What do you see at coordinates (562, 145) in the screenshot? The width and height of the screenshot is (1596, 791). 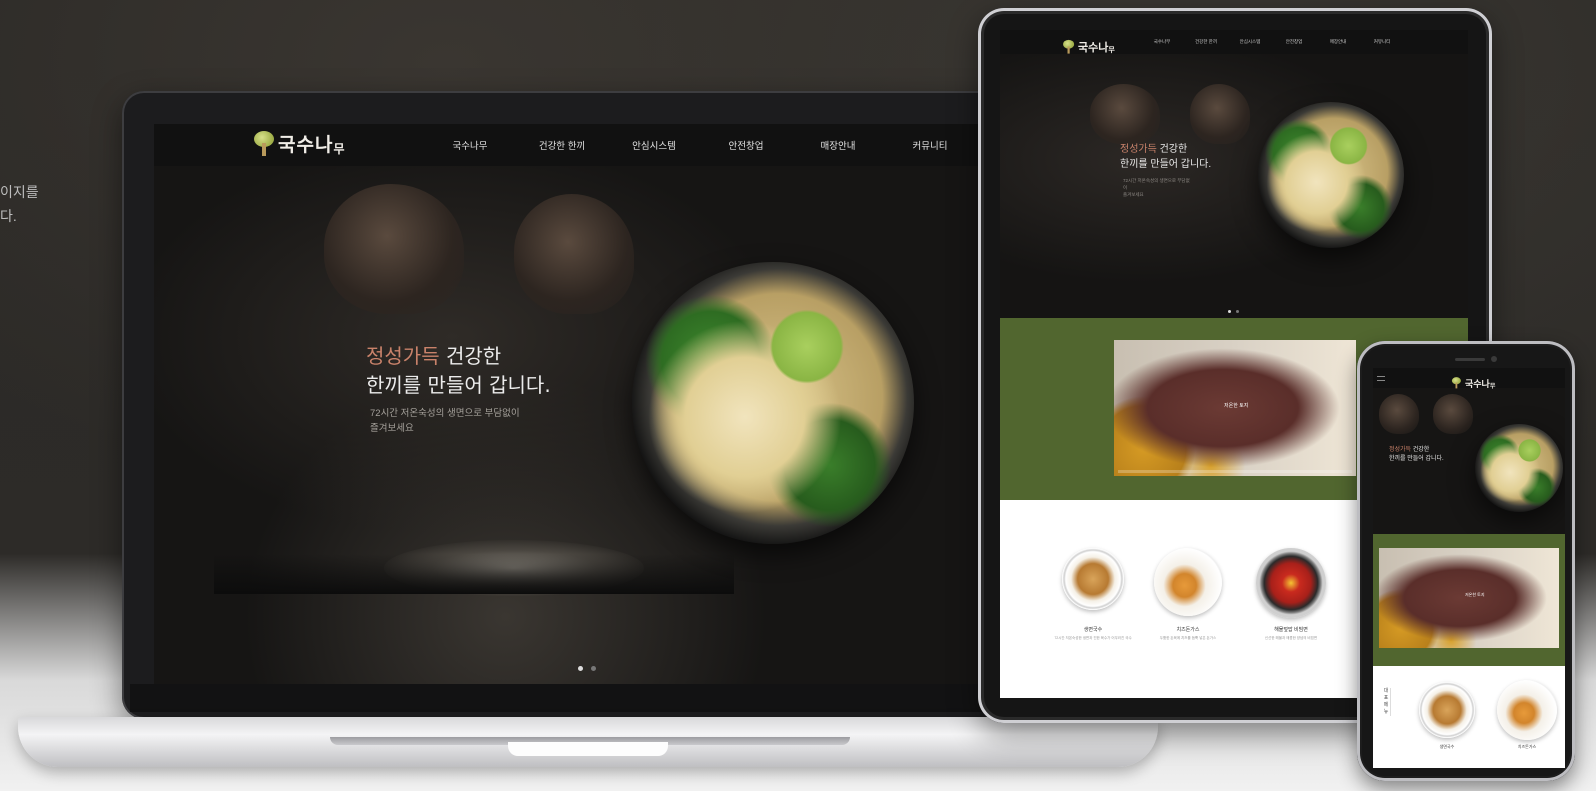 I see `nav-item-healthy-meal: 건강한 한끼` at bounding box center [562, 145].